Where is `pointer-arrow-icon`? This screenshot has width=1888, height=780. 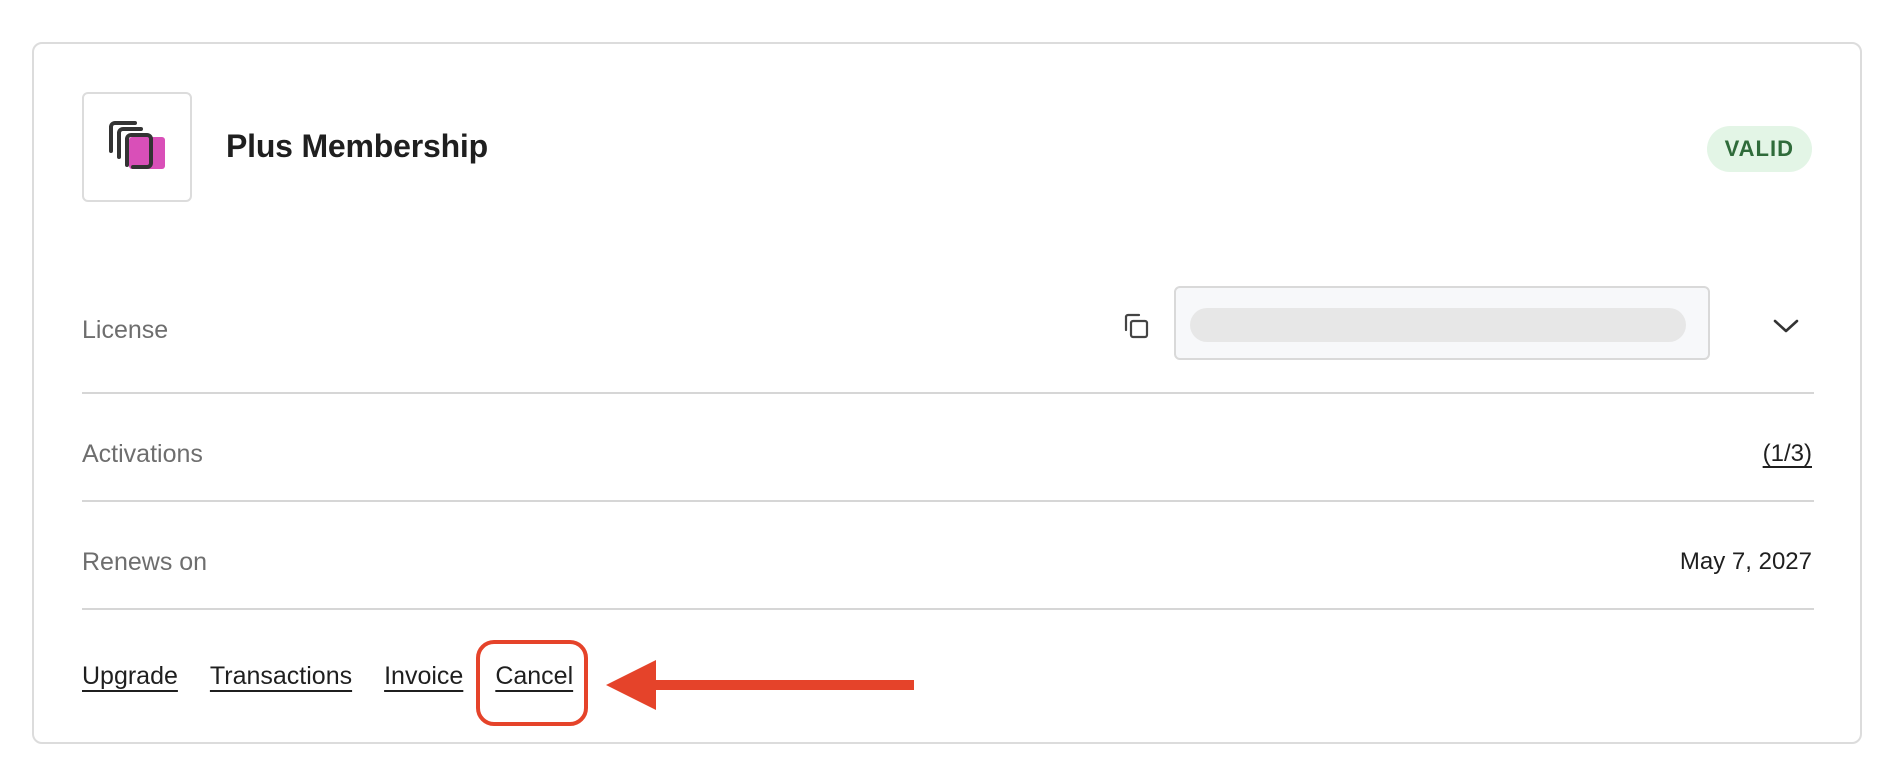
pointer-arrow-icon is located at coordinates (760, 685).